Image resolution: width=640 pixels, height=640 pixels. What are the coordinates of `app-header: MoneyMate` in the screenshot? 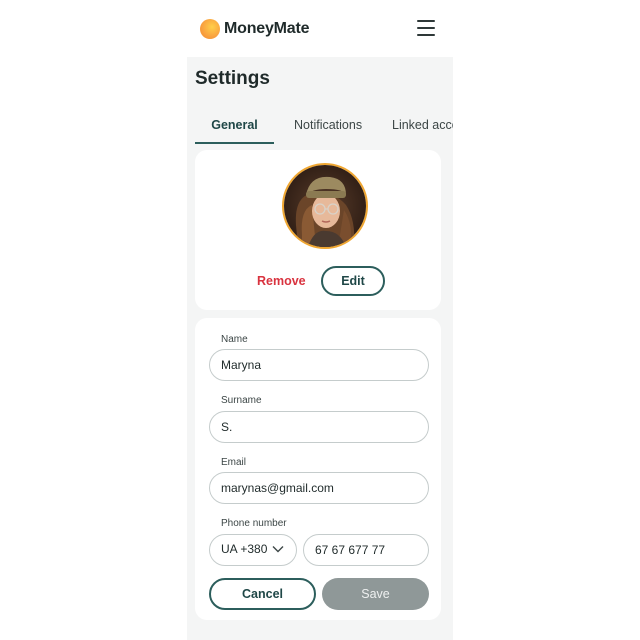 It's located at (320, 28).